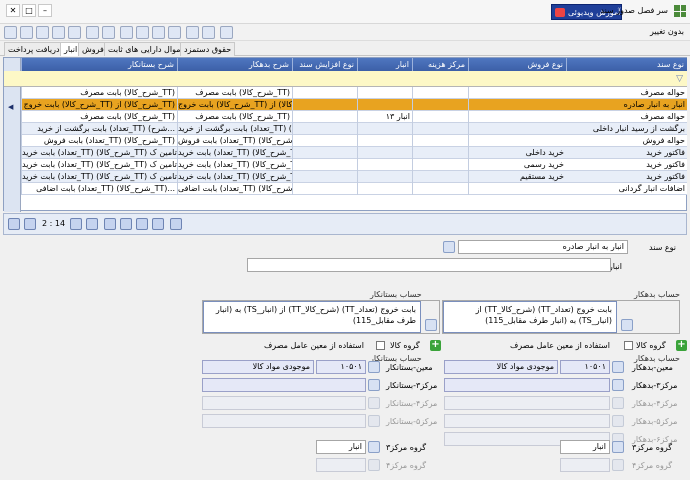 The image size is (690, 480). Describe the element at coordinates (284, 421) in the screenshot. I see `credit-center5-field` at that location.